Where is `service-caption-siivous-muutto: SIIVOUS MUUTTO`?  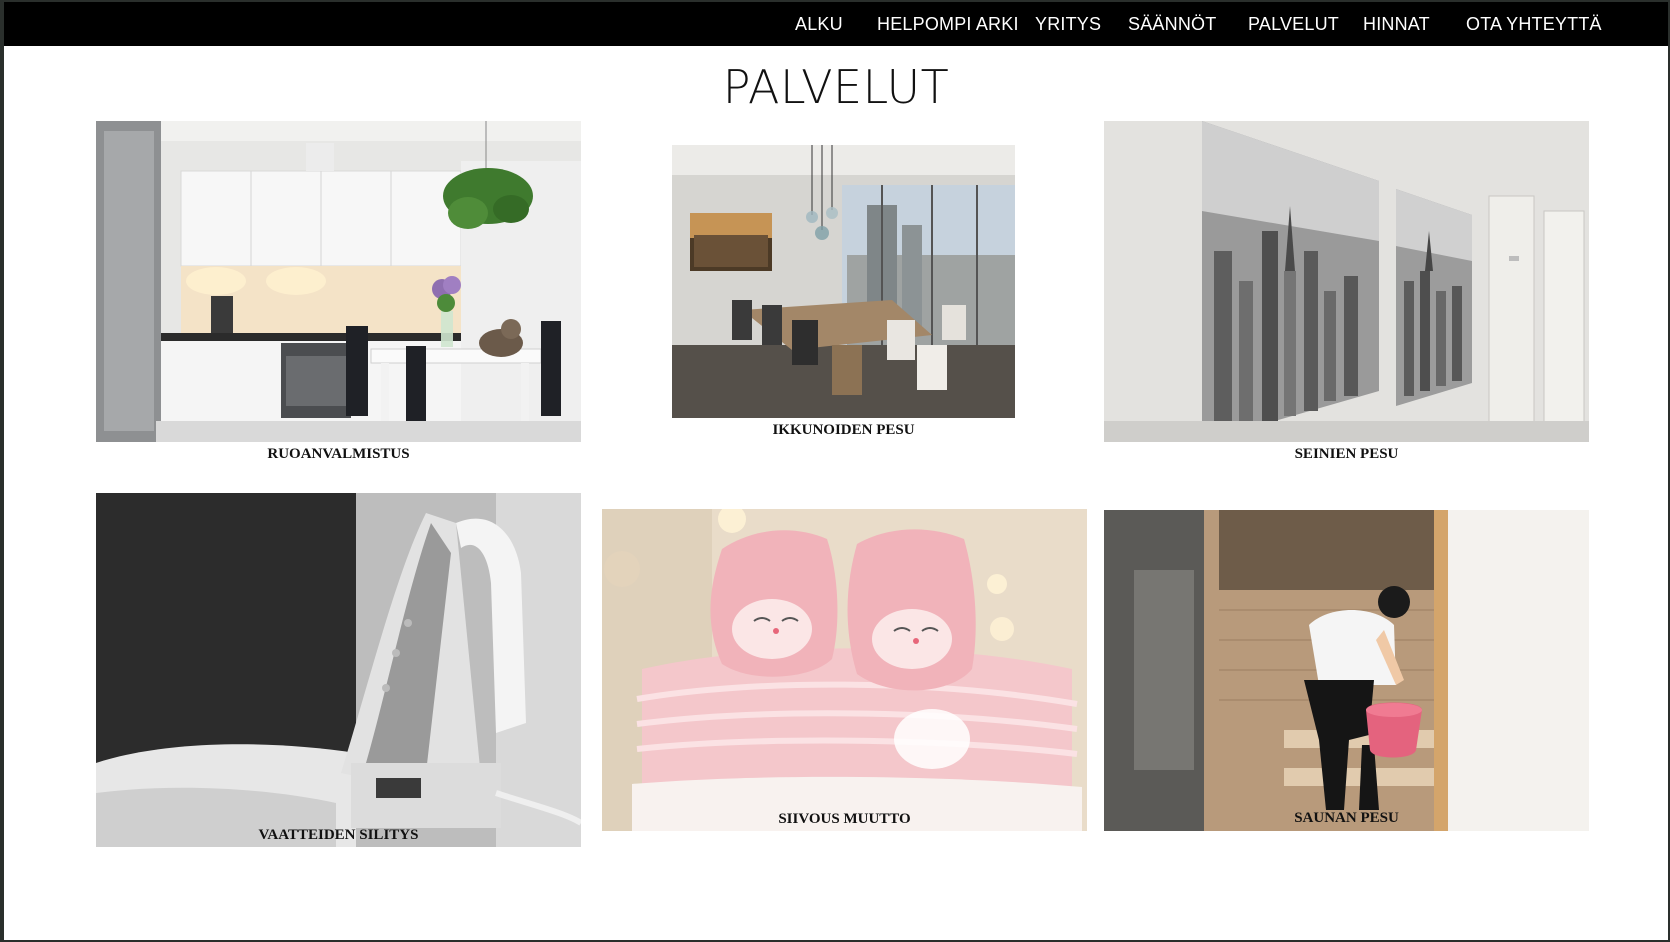
service-caption-siivous-muutto: SIIVOUS MUUTTO is located at coordinates (844, 819).